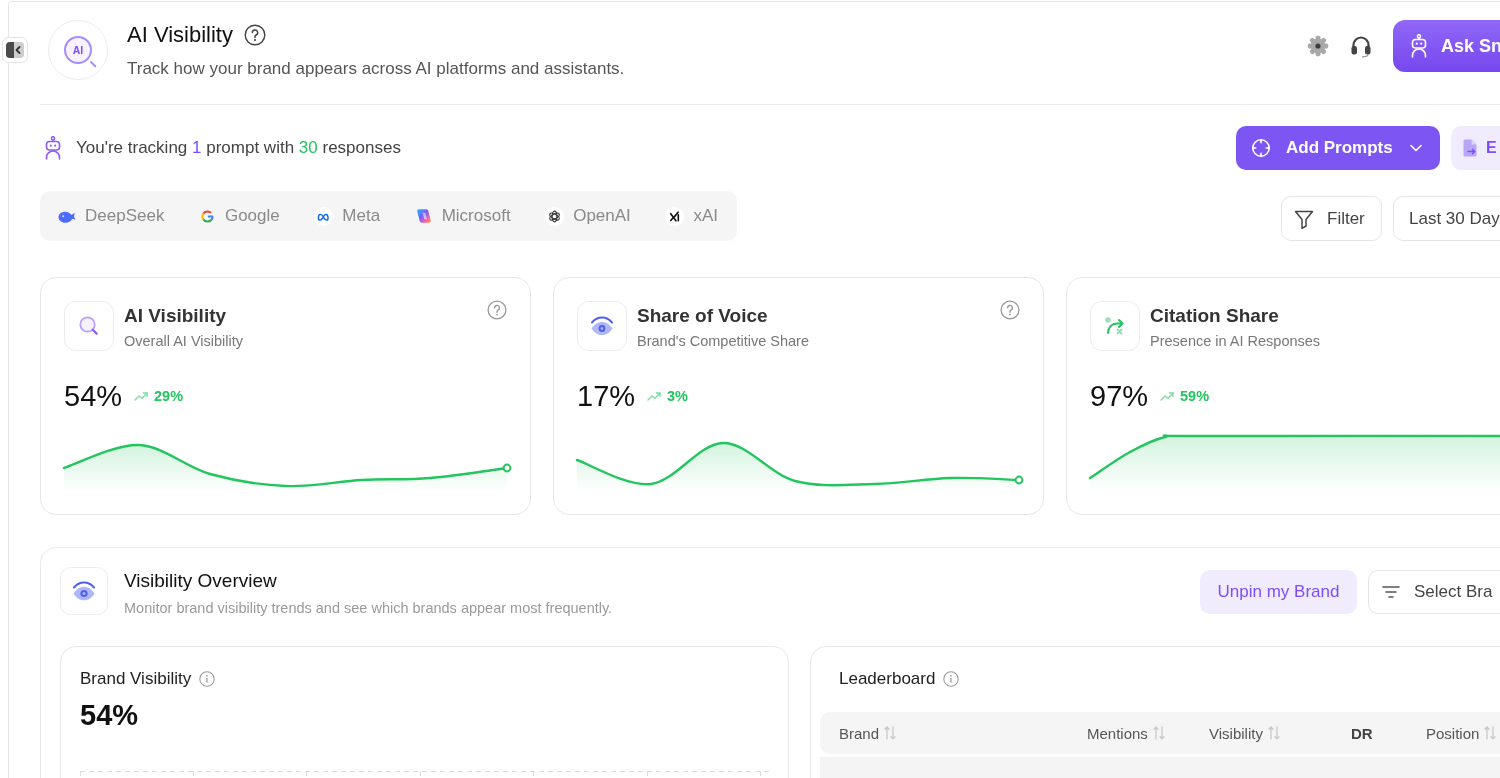 This screenshot has height=778, width=1500. What do you see at coordinates (1391, 592) in the screenshot?
I see `filter-lines-icon` at bounding box center [1391, 592].